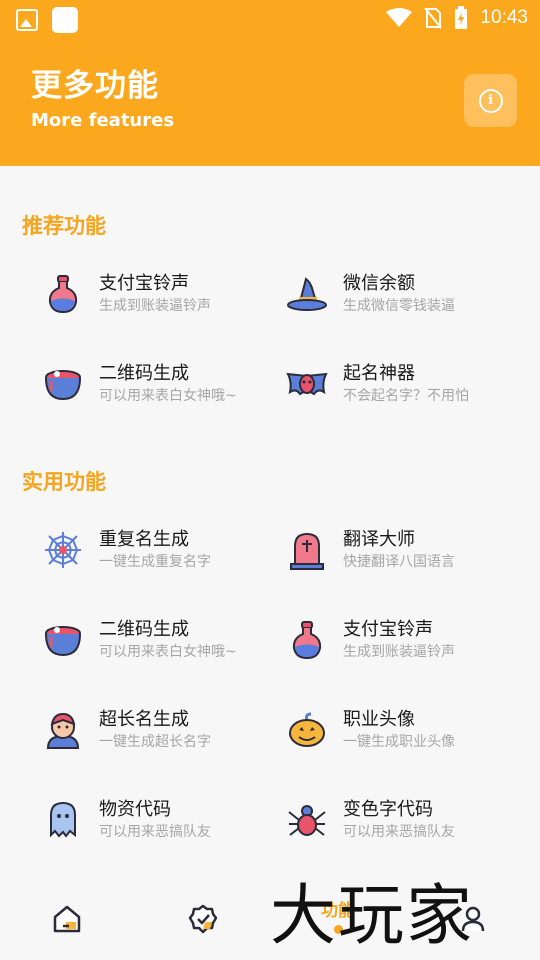  I want to click on verified-badge-icon, so click(203, 919).